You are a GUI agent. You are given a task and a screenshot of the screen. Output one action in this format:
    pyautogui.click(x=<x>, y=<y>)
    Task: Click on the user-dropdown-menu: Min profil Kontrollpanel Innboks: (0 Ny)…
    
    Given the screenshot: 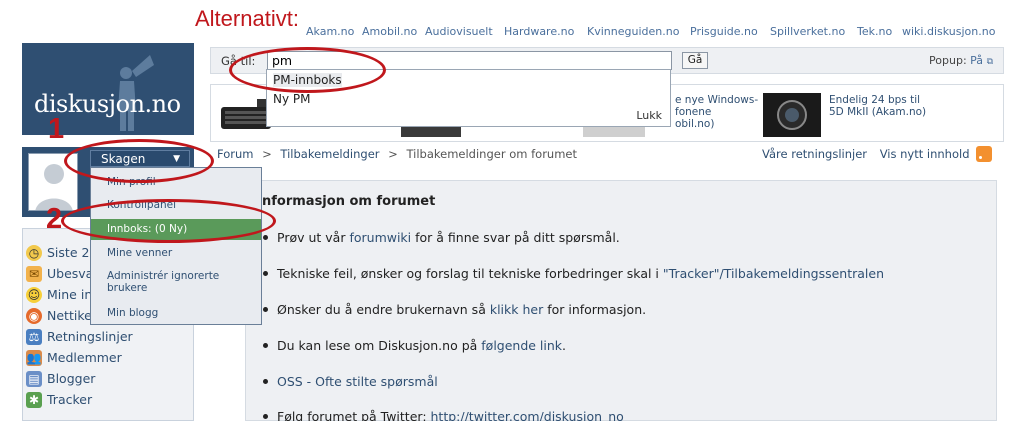 What is the action you would take?
    pyautogui.click(x=176, y=246)
    